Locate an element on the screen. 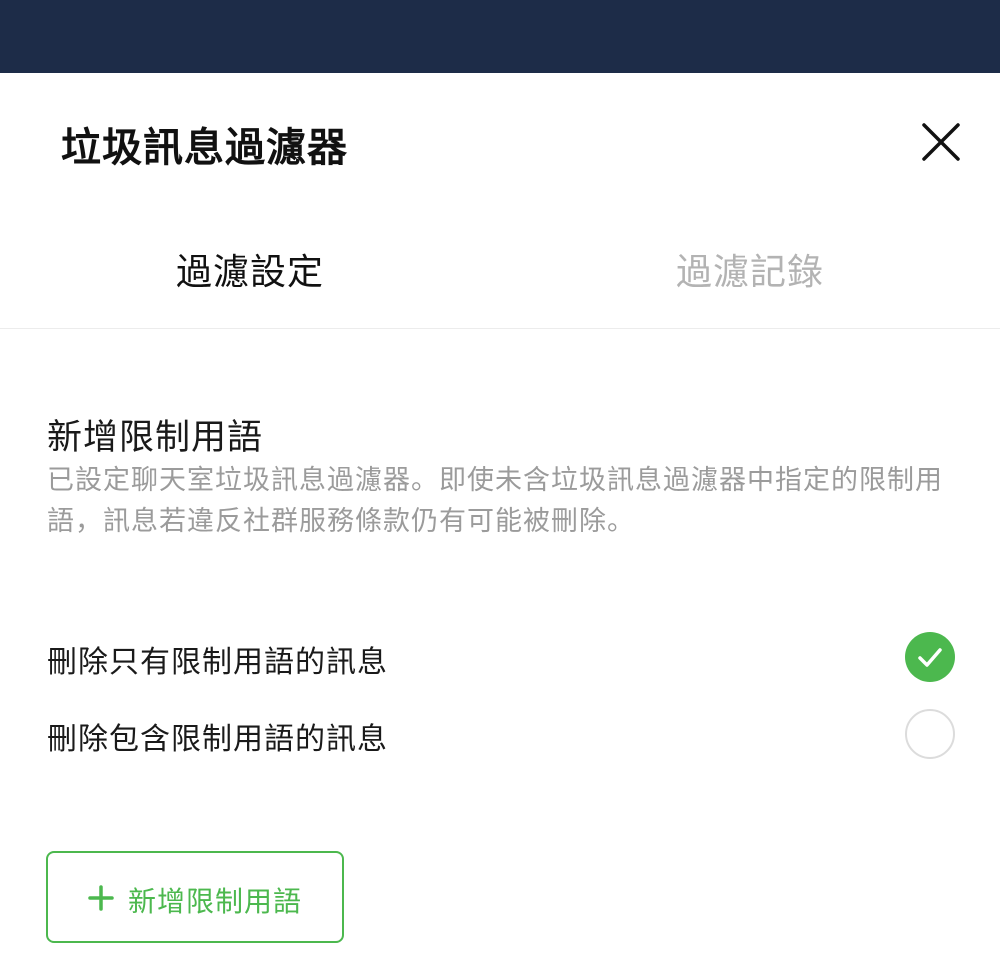 The height and width of the screenshot is (970, 1000). option-delete-only-restricted: 刪除只有限制用語的訊息 is located at coordinates (500, 657).